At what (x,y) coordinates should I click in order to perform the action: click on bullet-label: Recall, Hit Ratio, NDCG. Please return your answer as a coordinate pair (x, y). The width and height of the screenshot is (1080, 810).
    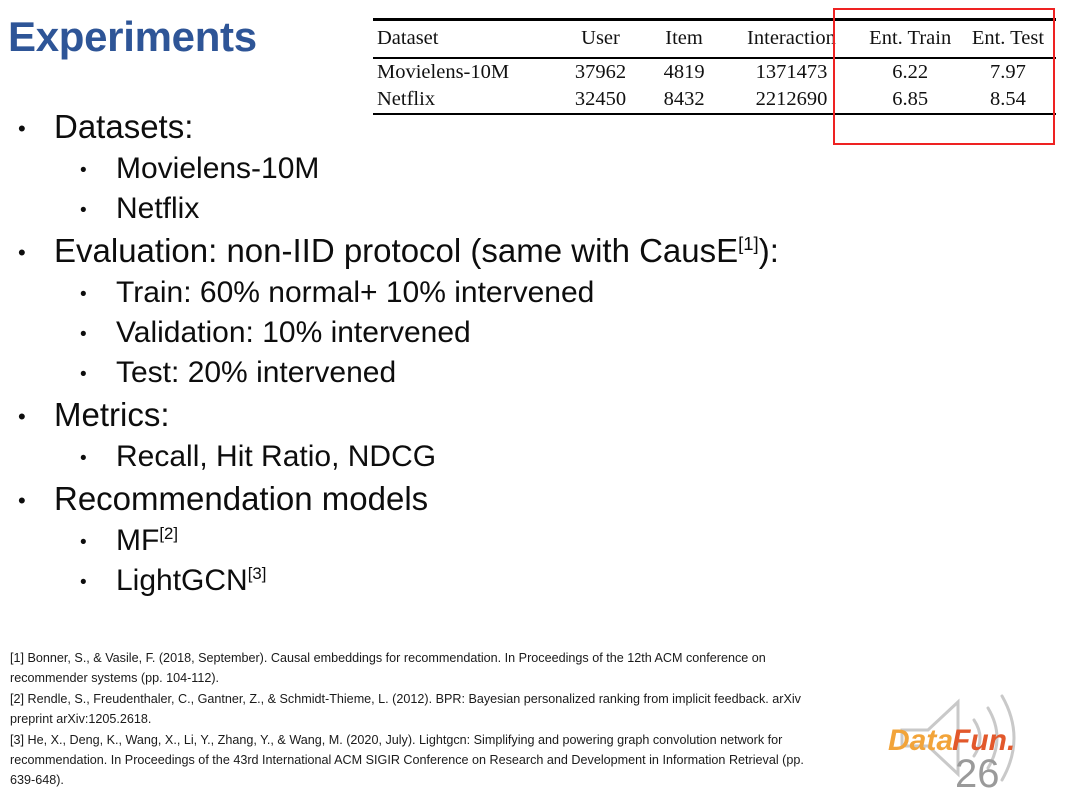
    Looking at the image, I should click on (276, 456).